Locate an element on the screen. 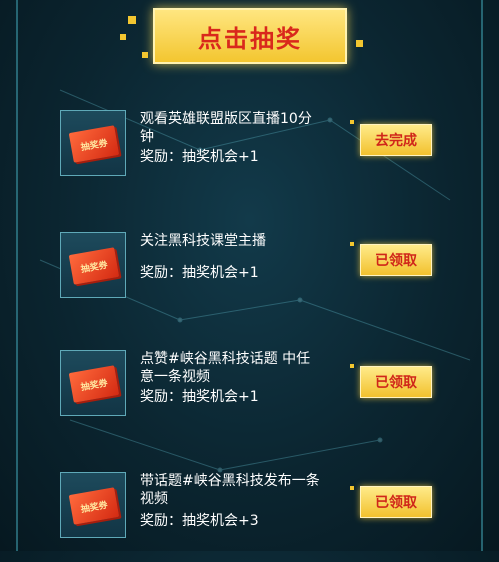 Image resolution: width=499 pixels, height=562 pixels. task-title: 点赞#峡谷黑科技话题 中任意一条视频 is located at coordinates (225, 368).